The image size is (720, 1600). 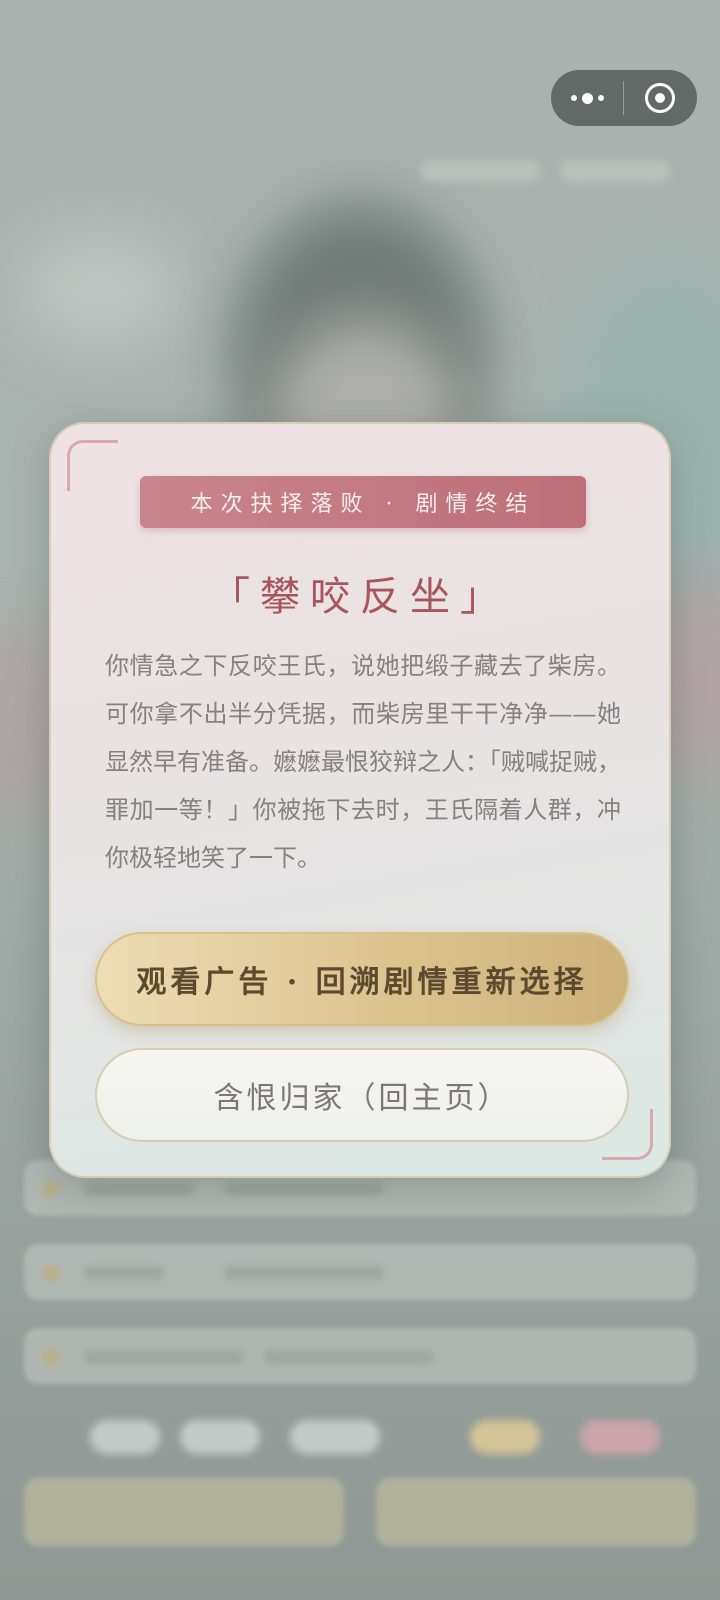 What do you see at coordinates (360, 597) in the screenshot?
I see `ending-title: 「攀咬反坐」` at bounding box center [360, 597].